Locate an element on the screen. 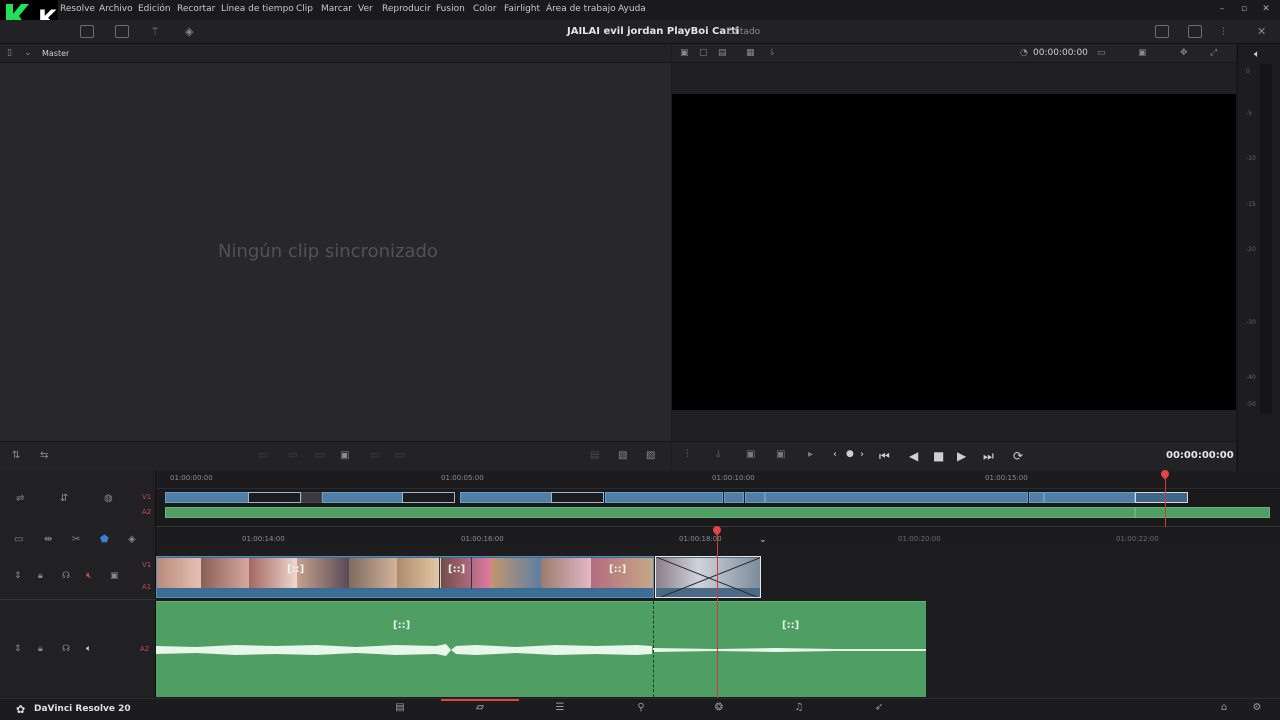 The image size is (1280, 720). menu-clip: Clip is located at coordinates (304, 9).